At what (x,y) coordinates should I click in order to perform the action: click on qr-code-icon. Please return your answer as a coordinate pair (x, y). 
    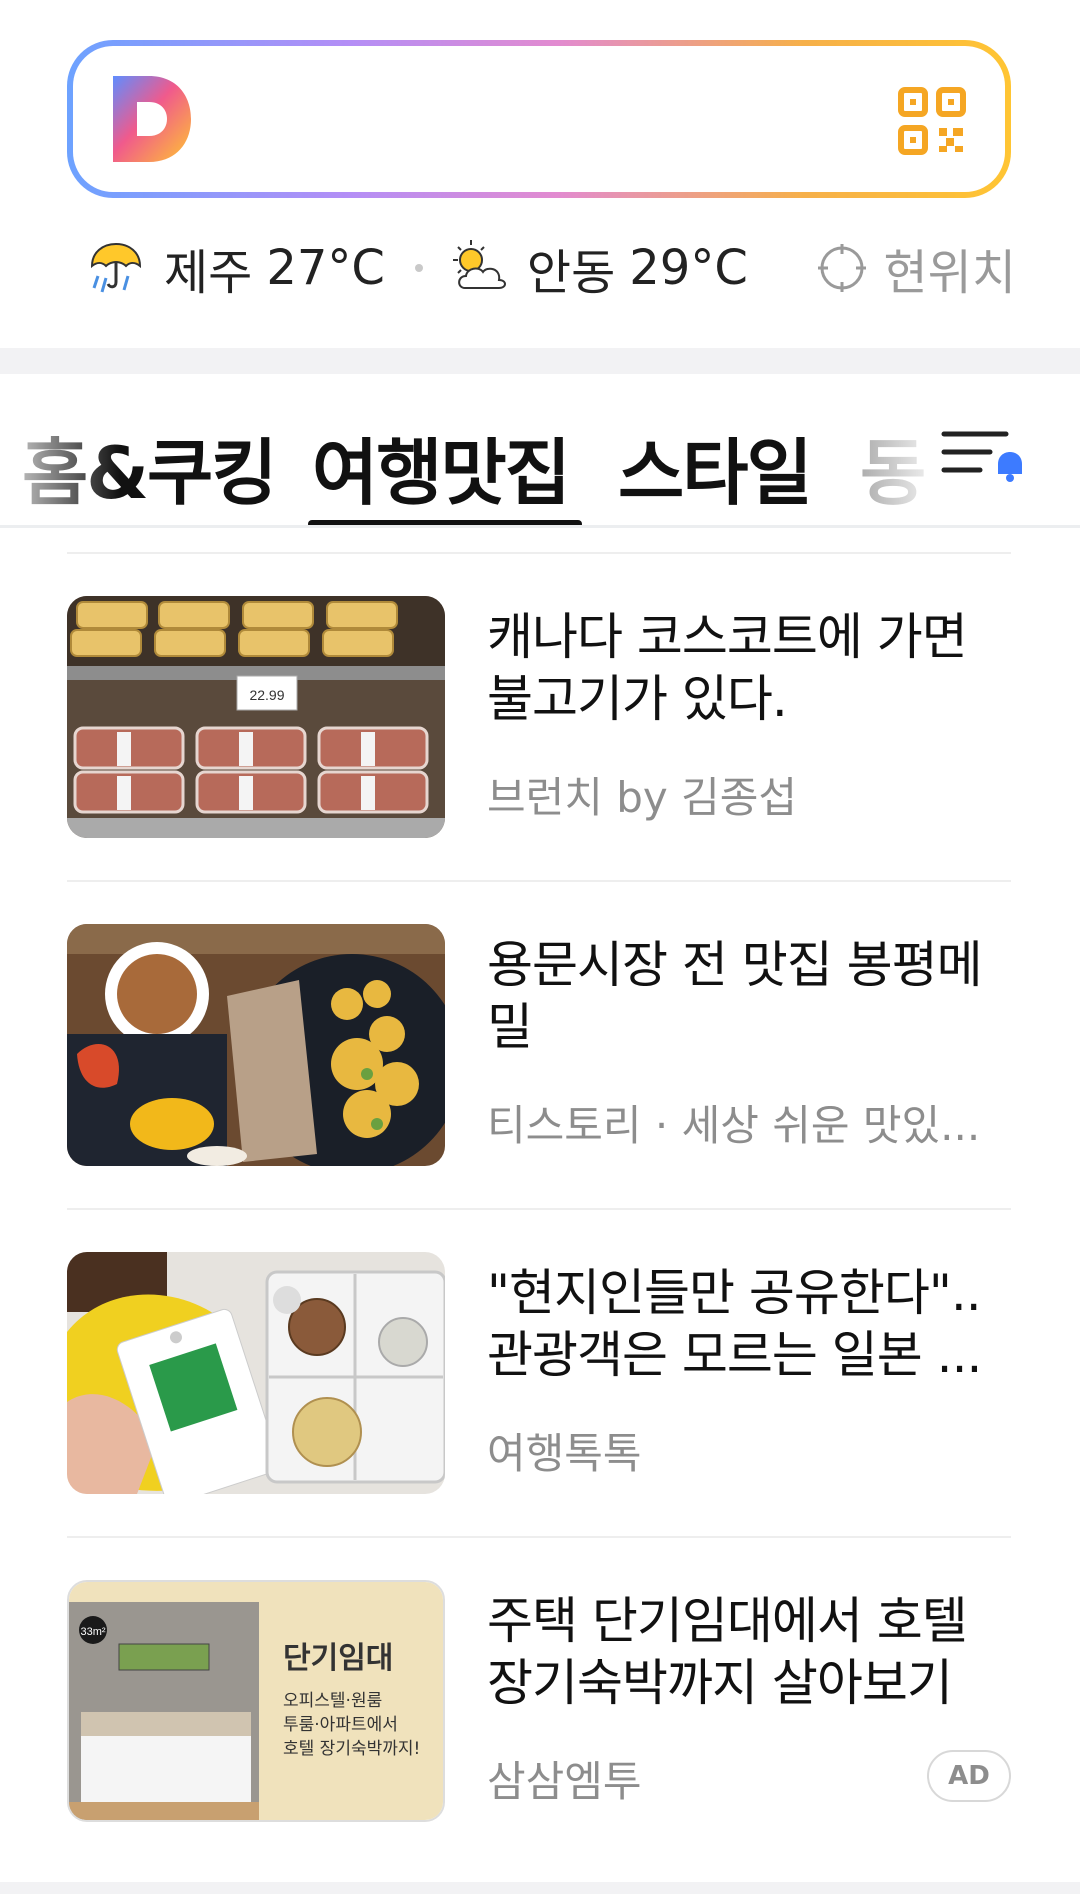
    Looking at the image, I should click on (932, 121).